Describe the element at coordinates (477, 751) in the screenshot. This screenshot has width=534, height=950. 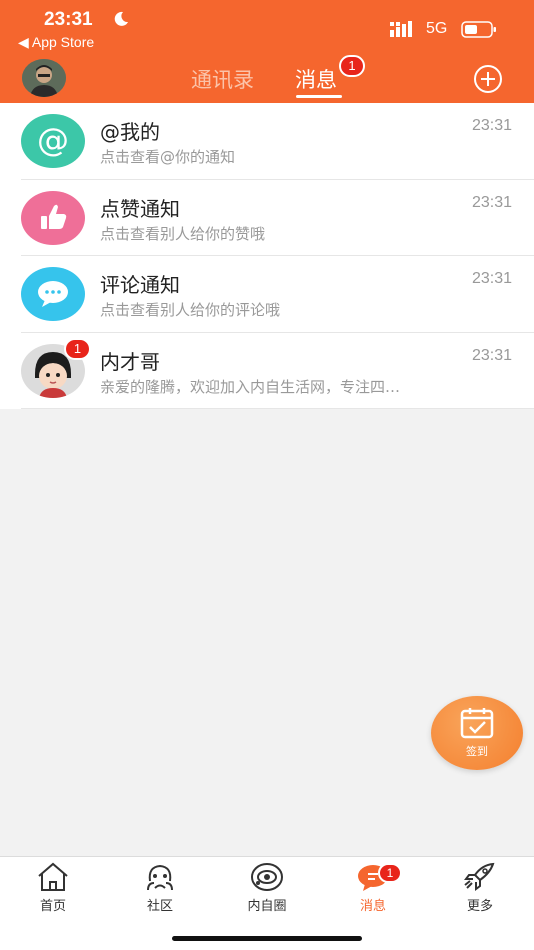
I see `check-in-label: 签到` at that location.